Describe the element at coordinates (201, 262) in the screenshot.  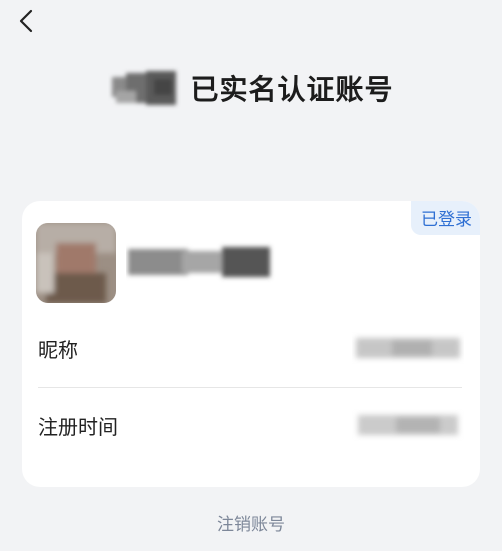
I see `redacted-account-name` at that location.